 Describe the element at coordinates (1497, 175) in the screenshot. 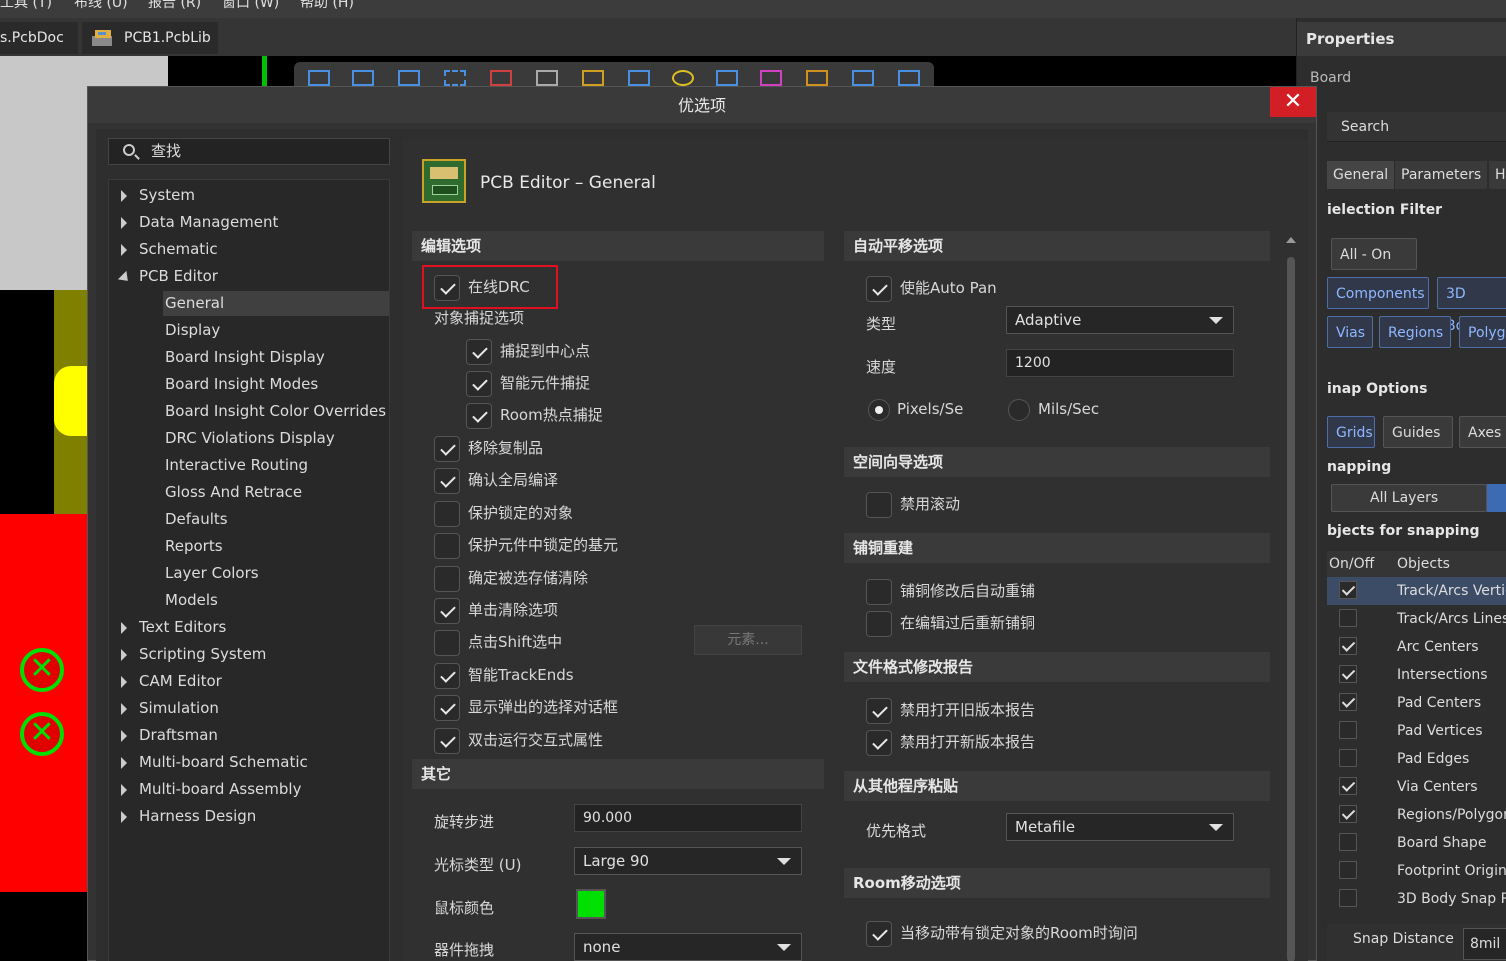

I see `tab-h: H` at that location.